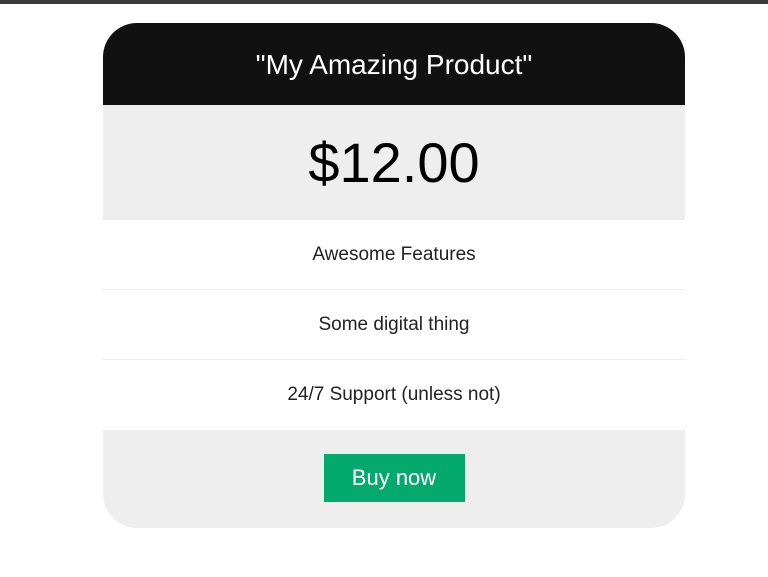 Image resolution: width=768 pixels, height=577 pixels. I want to click on feature-item: Some digital thing, so click(394, 325).